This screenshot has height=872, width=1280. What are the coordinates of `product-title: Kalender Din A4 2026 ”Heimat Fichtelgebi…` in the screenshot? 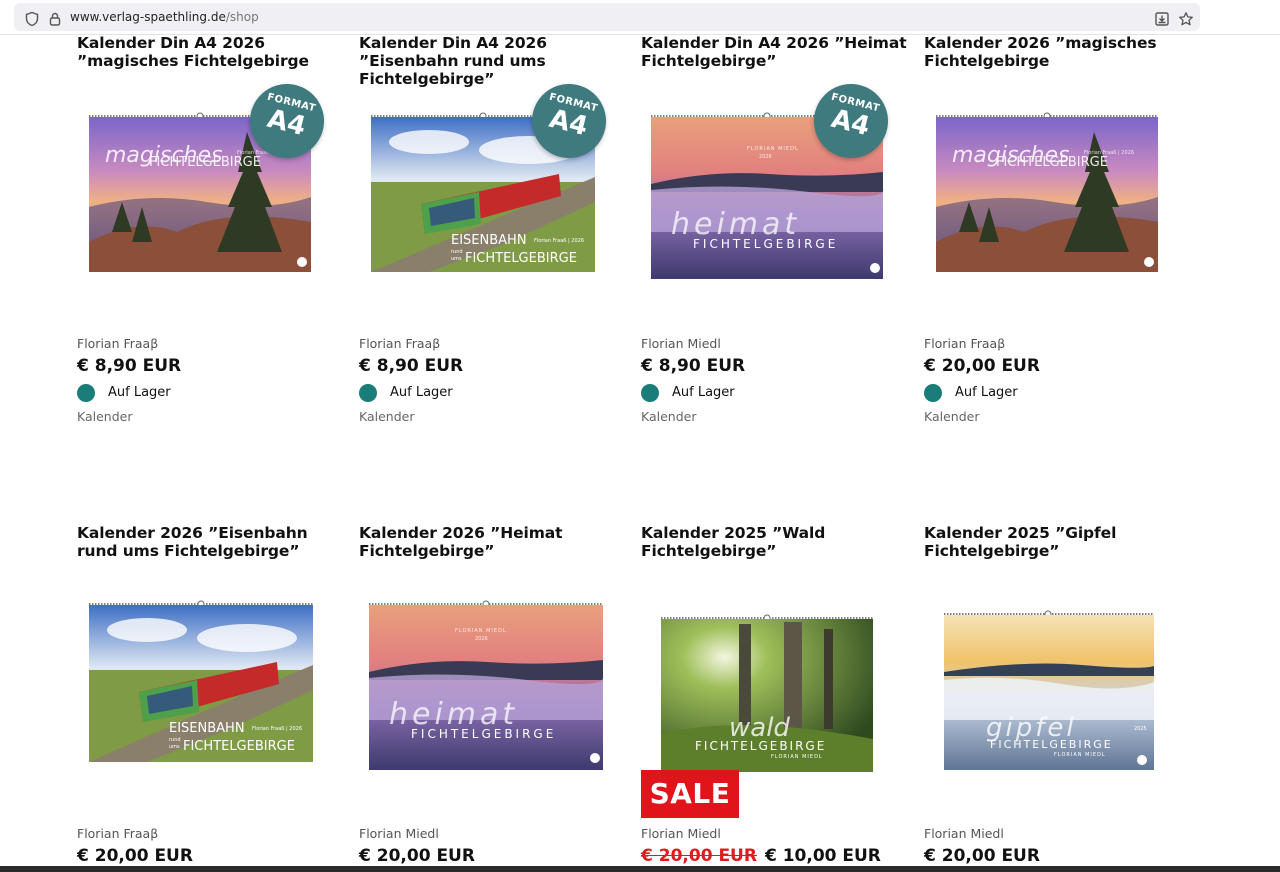 It's located at (778, 52).